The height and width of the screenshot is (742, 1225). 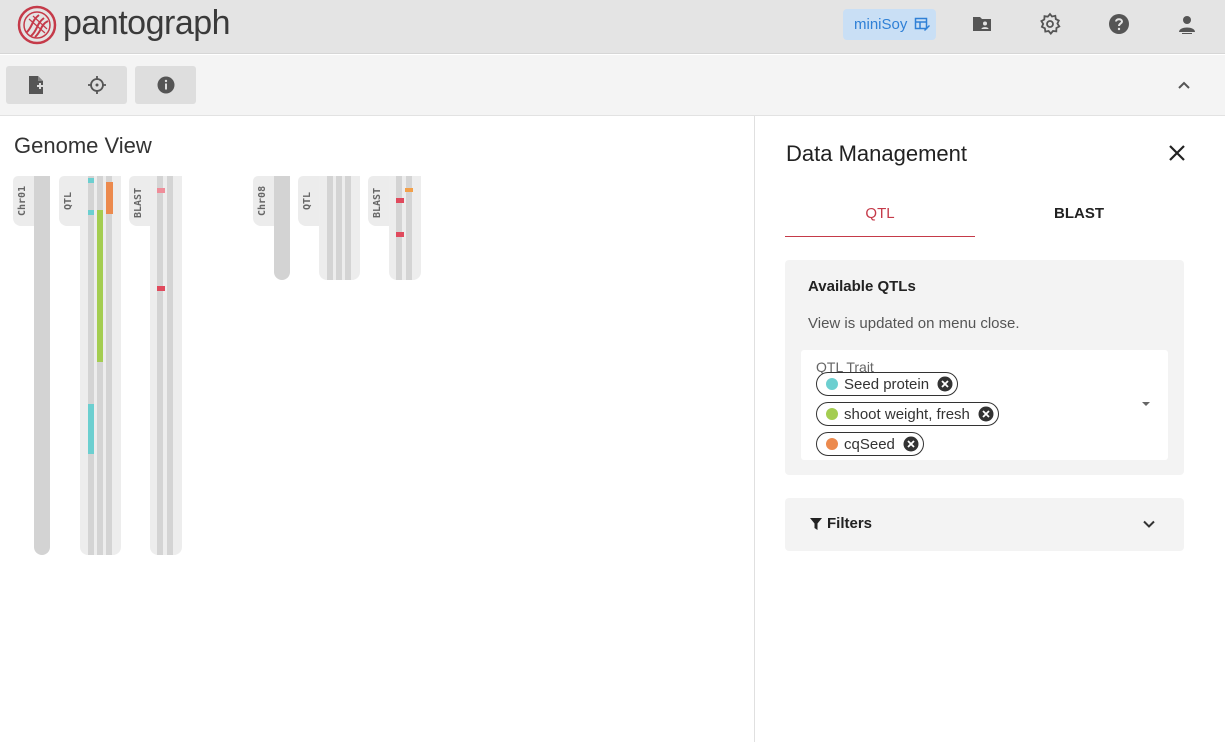 What do you see at coordinates (1119, 24) in the screenshot?
I see `help-icon` at bounding box center [1119, 24].